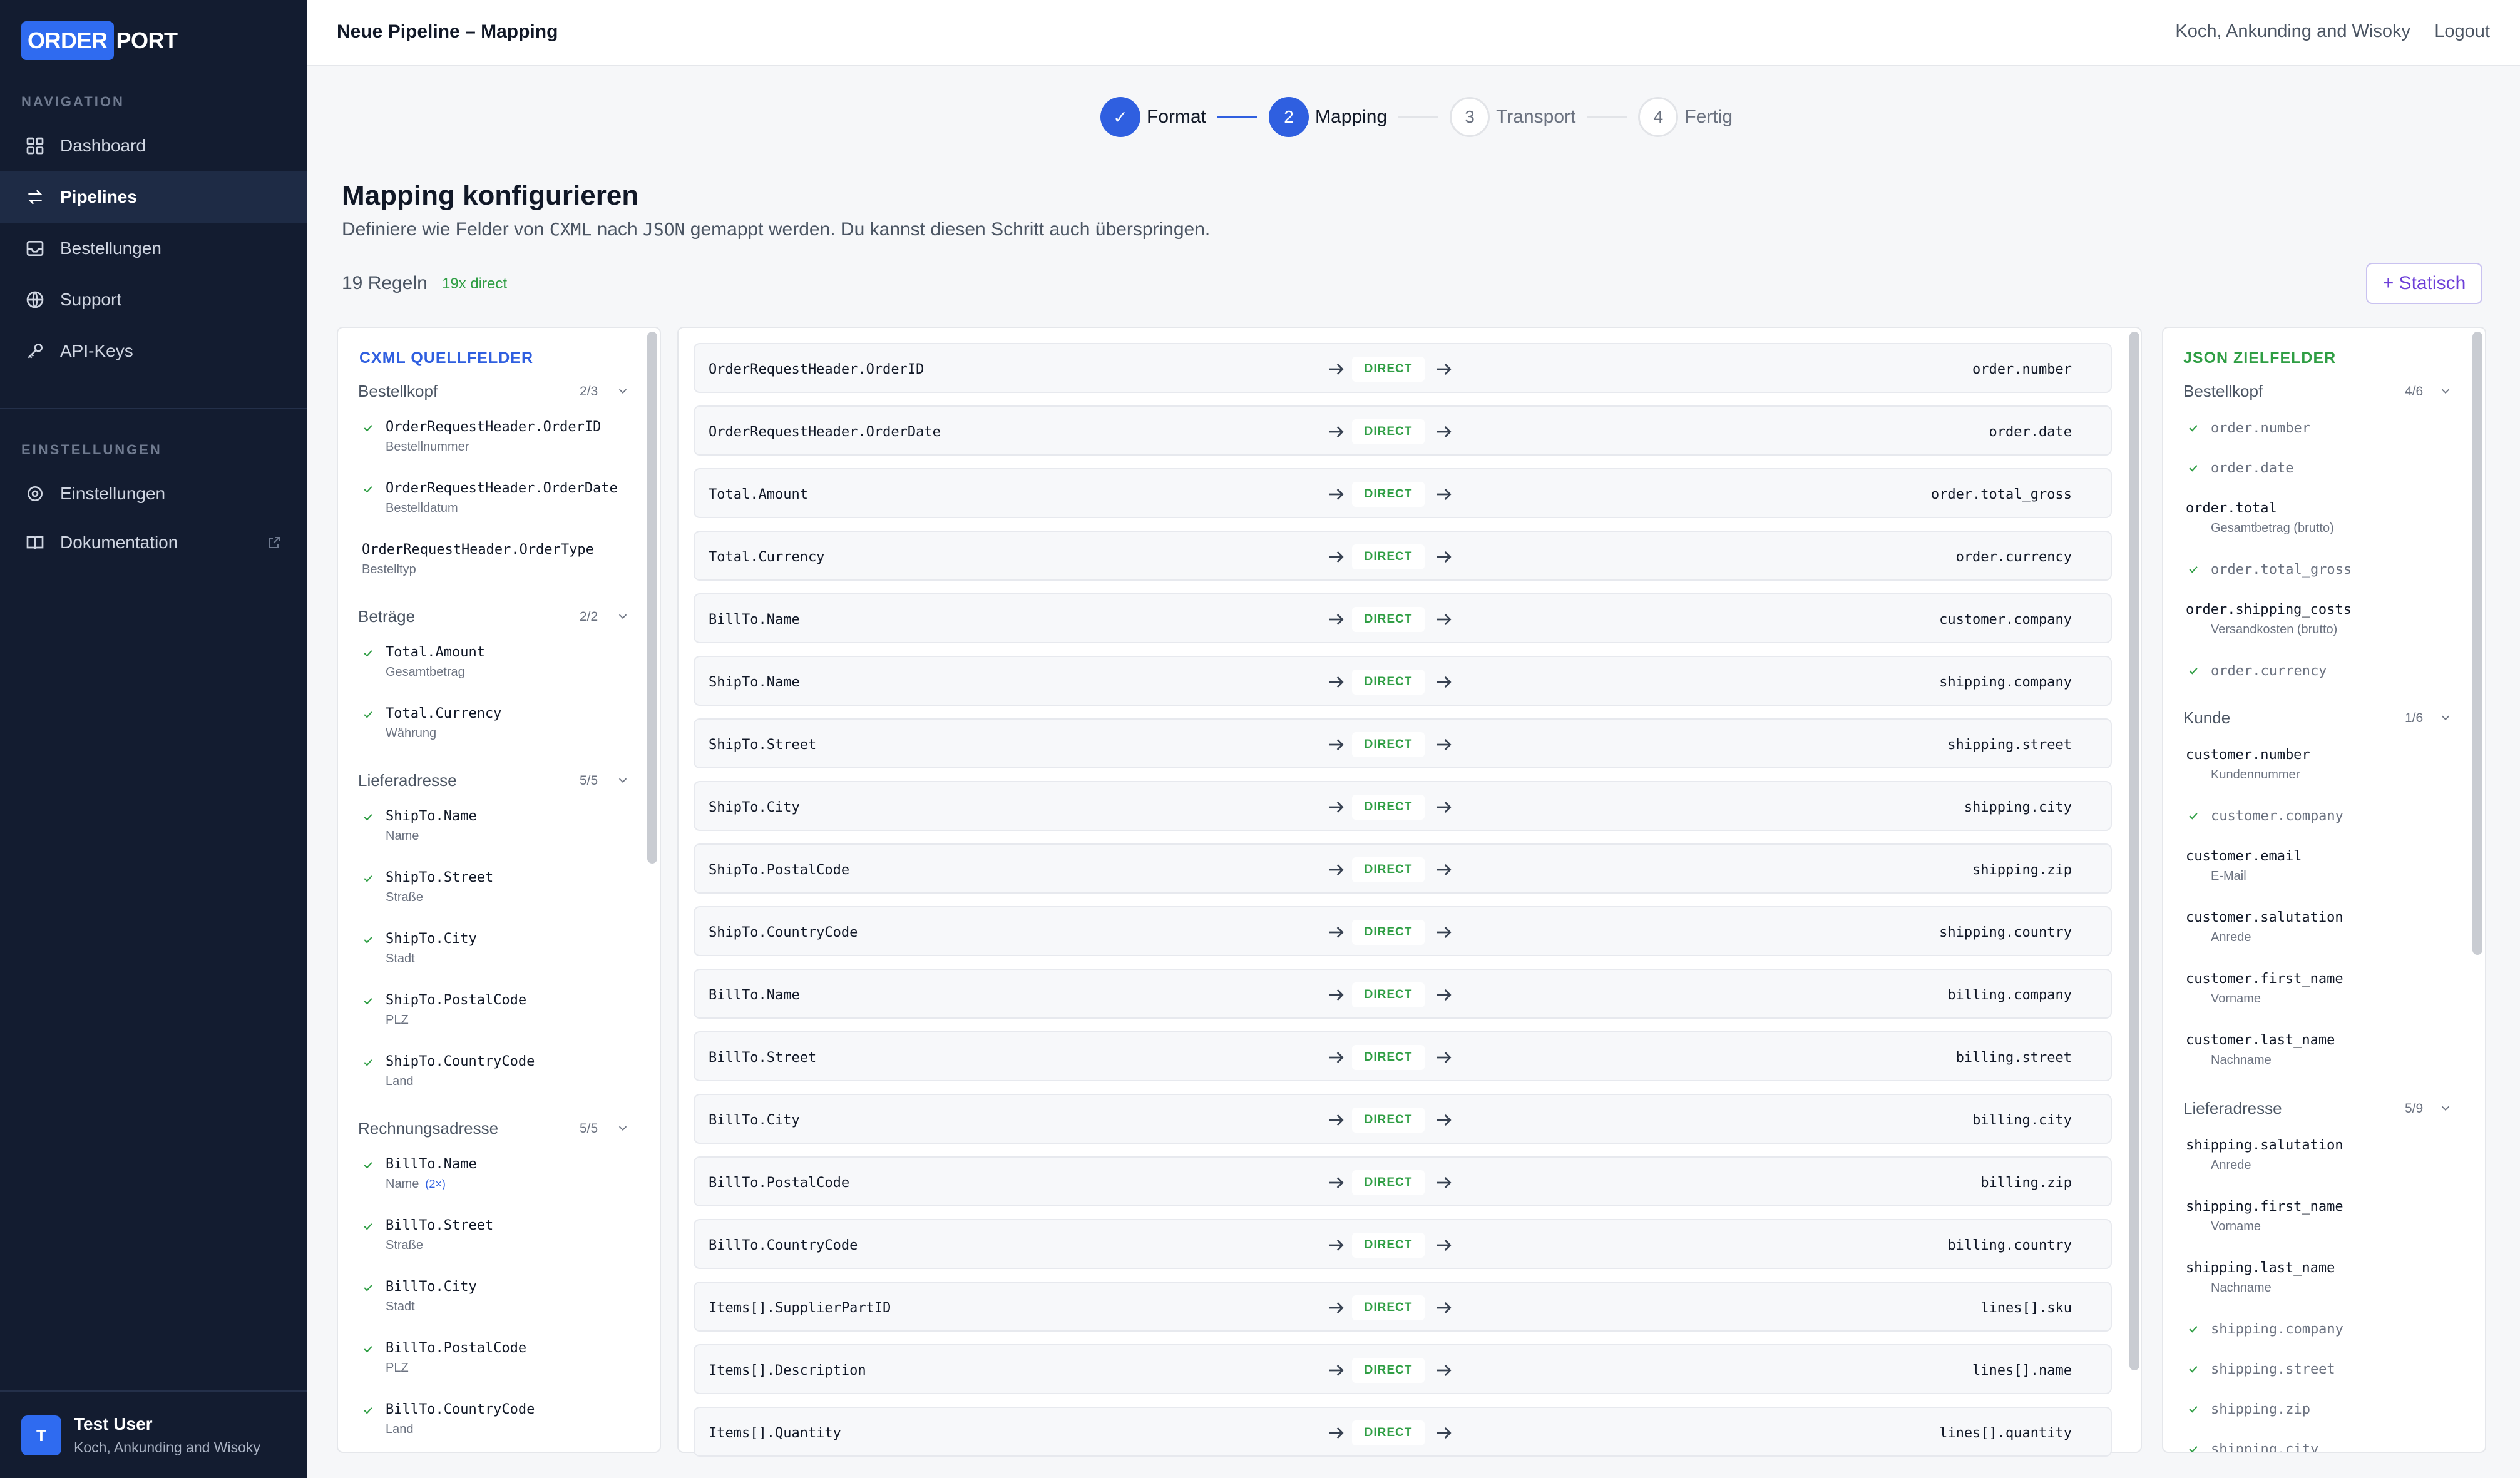  I want to click on target-field: order.date, so click(2241, 468).